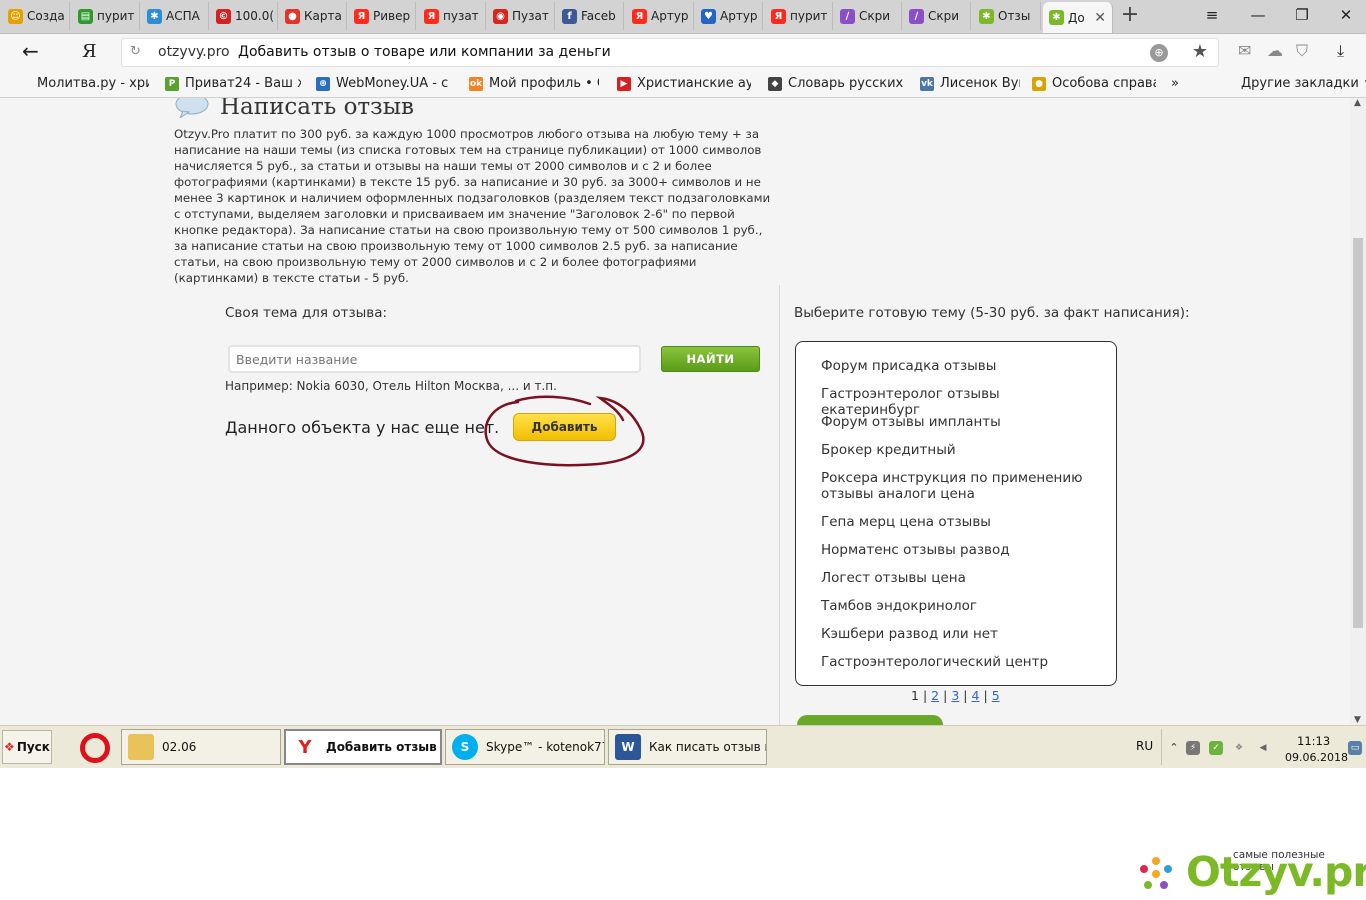 The image size is (1366, 900). Describe the element at coordinates (1175, 83) in the screenshot. I see `more-bookmarks-icon: »` at that location.